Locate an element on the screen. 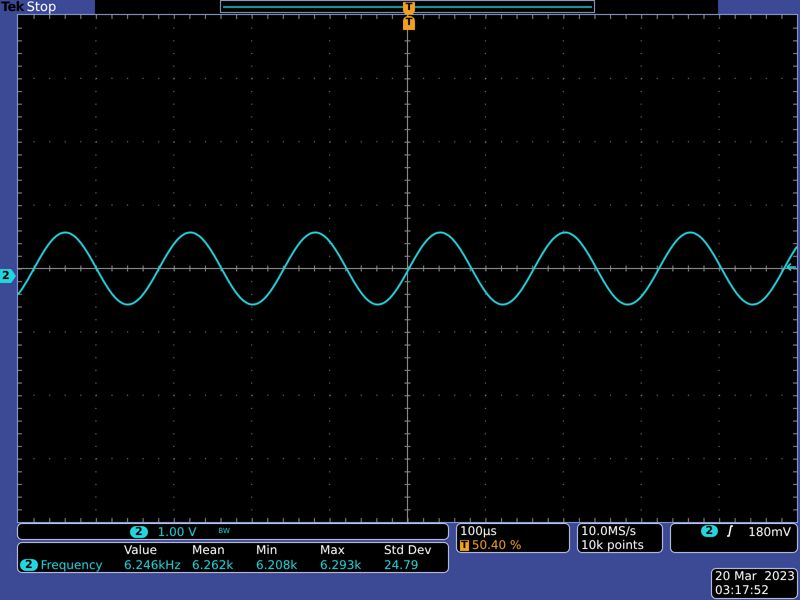 Image resolution: width=800 pixels, height=600 pixels. sample-rate: 10.0MS/s is located at coordinates (609, 531).